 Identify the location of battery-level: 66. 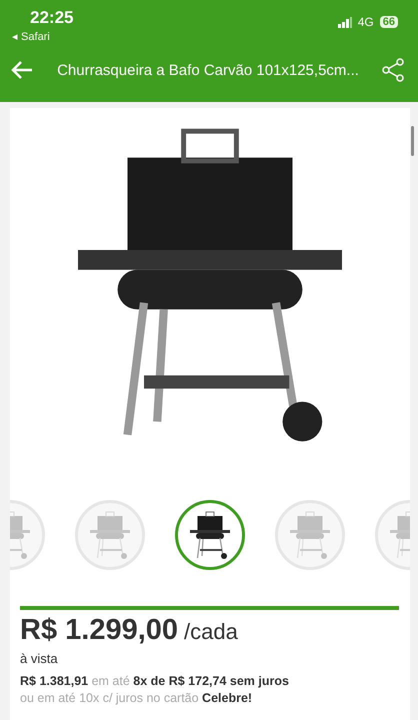
(389, 22).